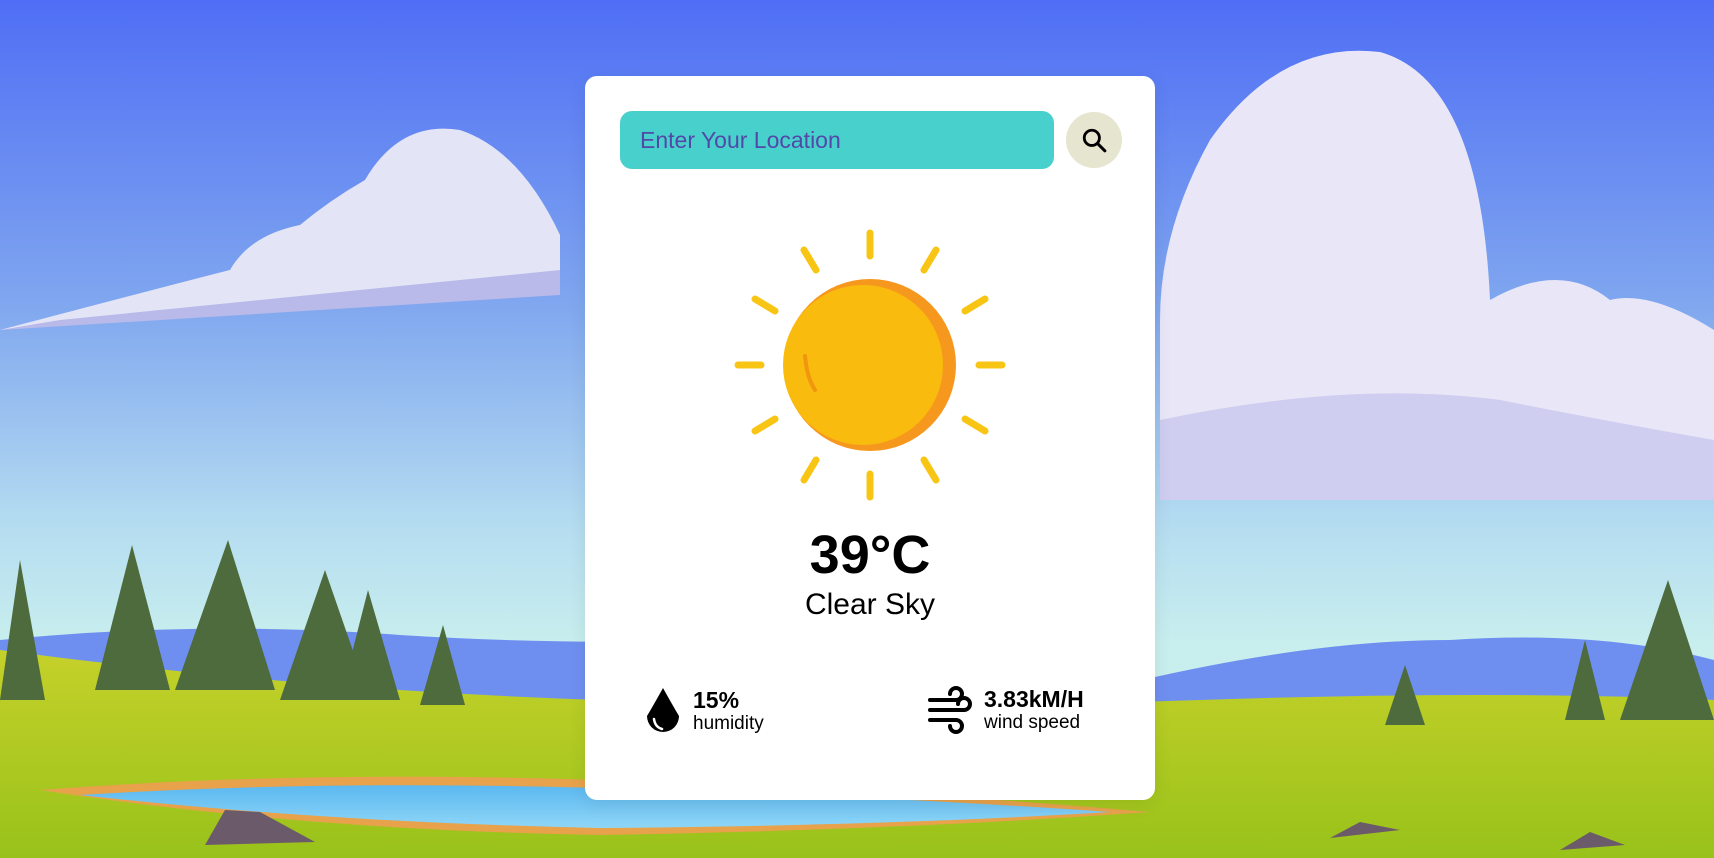 The height and width of the screenshot is (858, 1714). I want to click on weather-description: Clear Sky, so click(870, 604).